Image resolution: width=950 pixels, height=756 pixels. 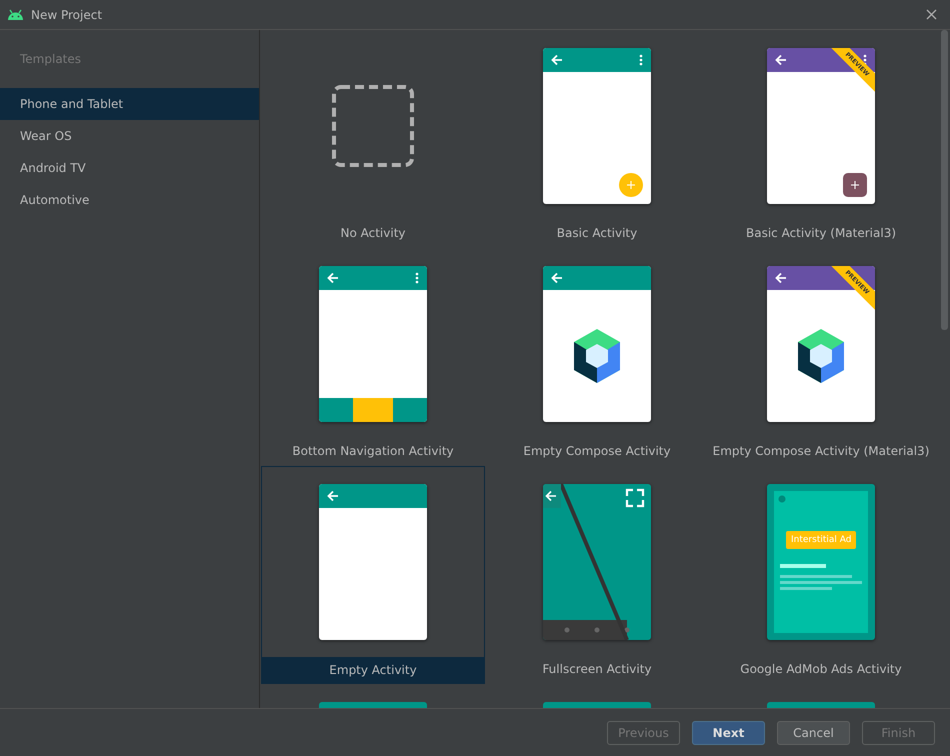 What do you see at coordinates (597, 669) in the screenshot?
I see `template-label: Fullscreen Activity` at bounding box center [597, 669].